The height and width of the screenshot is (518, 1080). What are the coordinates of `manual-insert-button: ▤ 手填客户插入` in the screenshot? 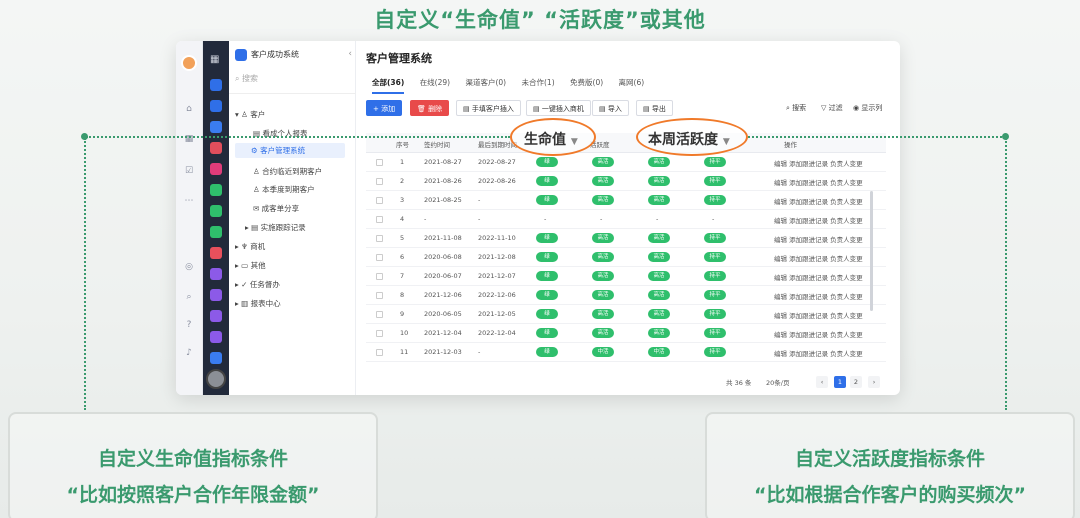 It's located at (488, 108).